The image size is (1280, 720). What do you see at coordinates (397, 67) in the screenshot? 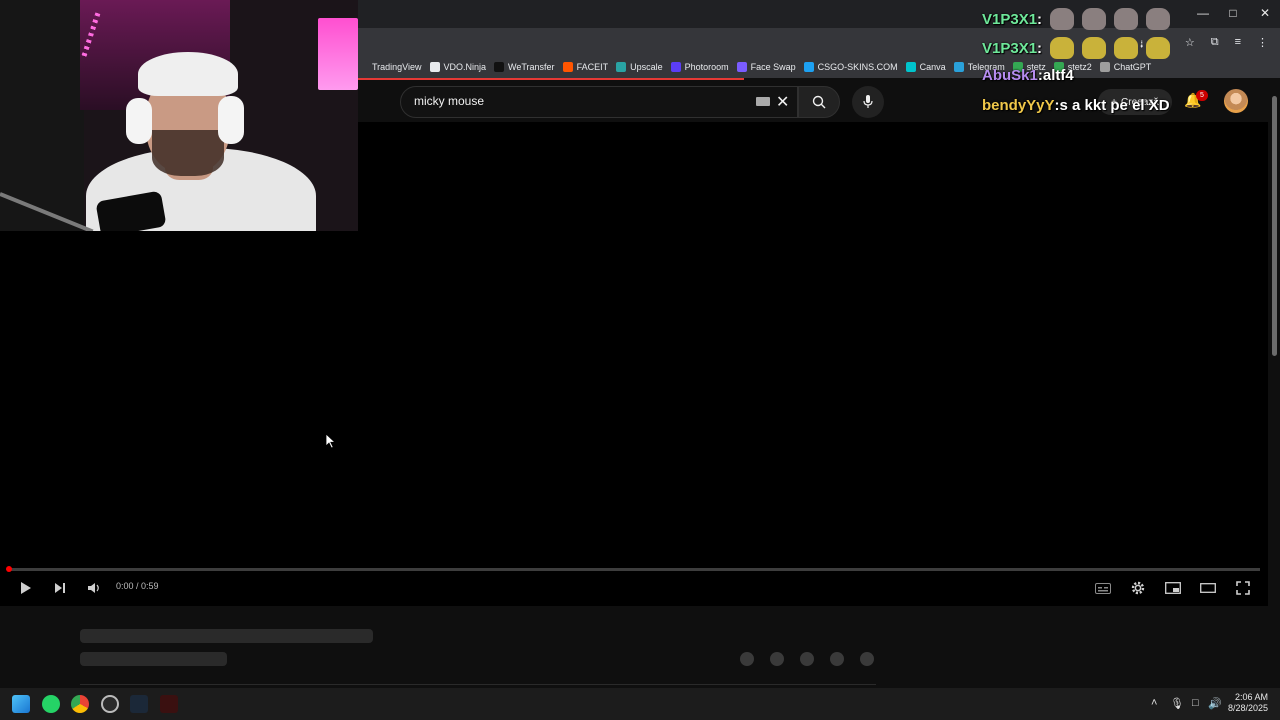
I see `bookmark-label: TradingView` at bounding box center [397, 67].